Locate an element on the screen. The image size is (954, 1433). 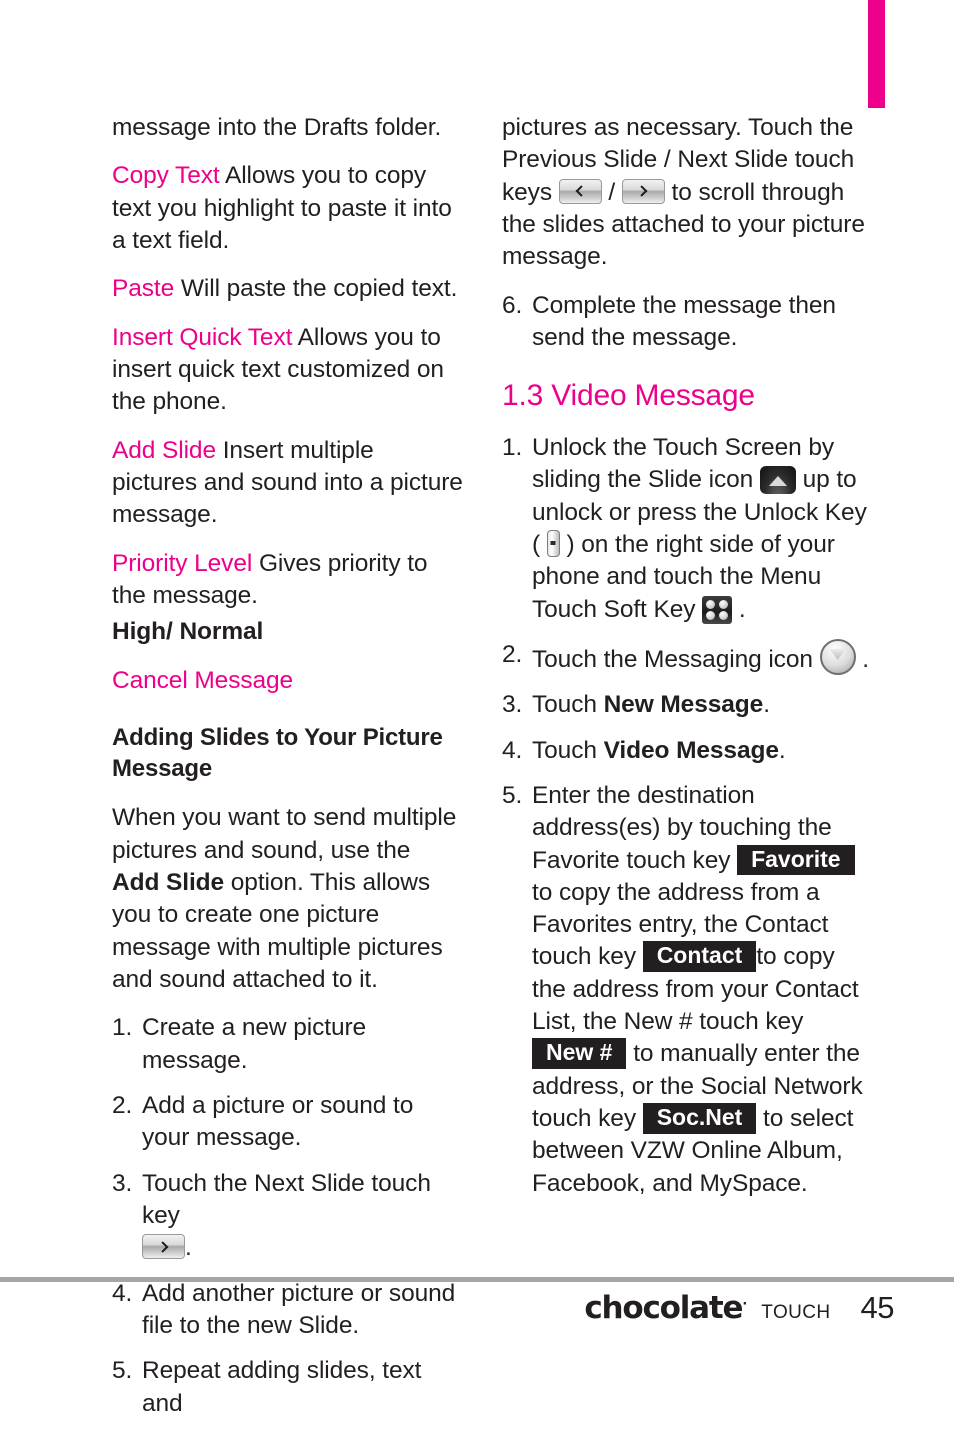
list-item: 4. Touch Video Message. is located at coordinates (686, 751).